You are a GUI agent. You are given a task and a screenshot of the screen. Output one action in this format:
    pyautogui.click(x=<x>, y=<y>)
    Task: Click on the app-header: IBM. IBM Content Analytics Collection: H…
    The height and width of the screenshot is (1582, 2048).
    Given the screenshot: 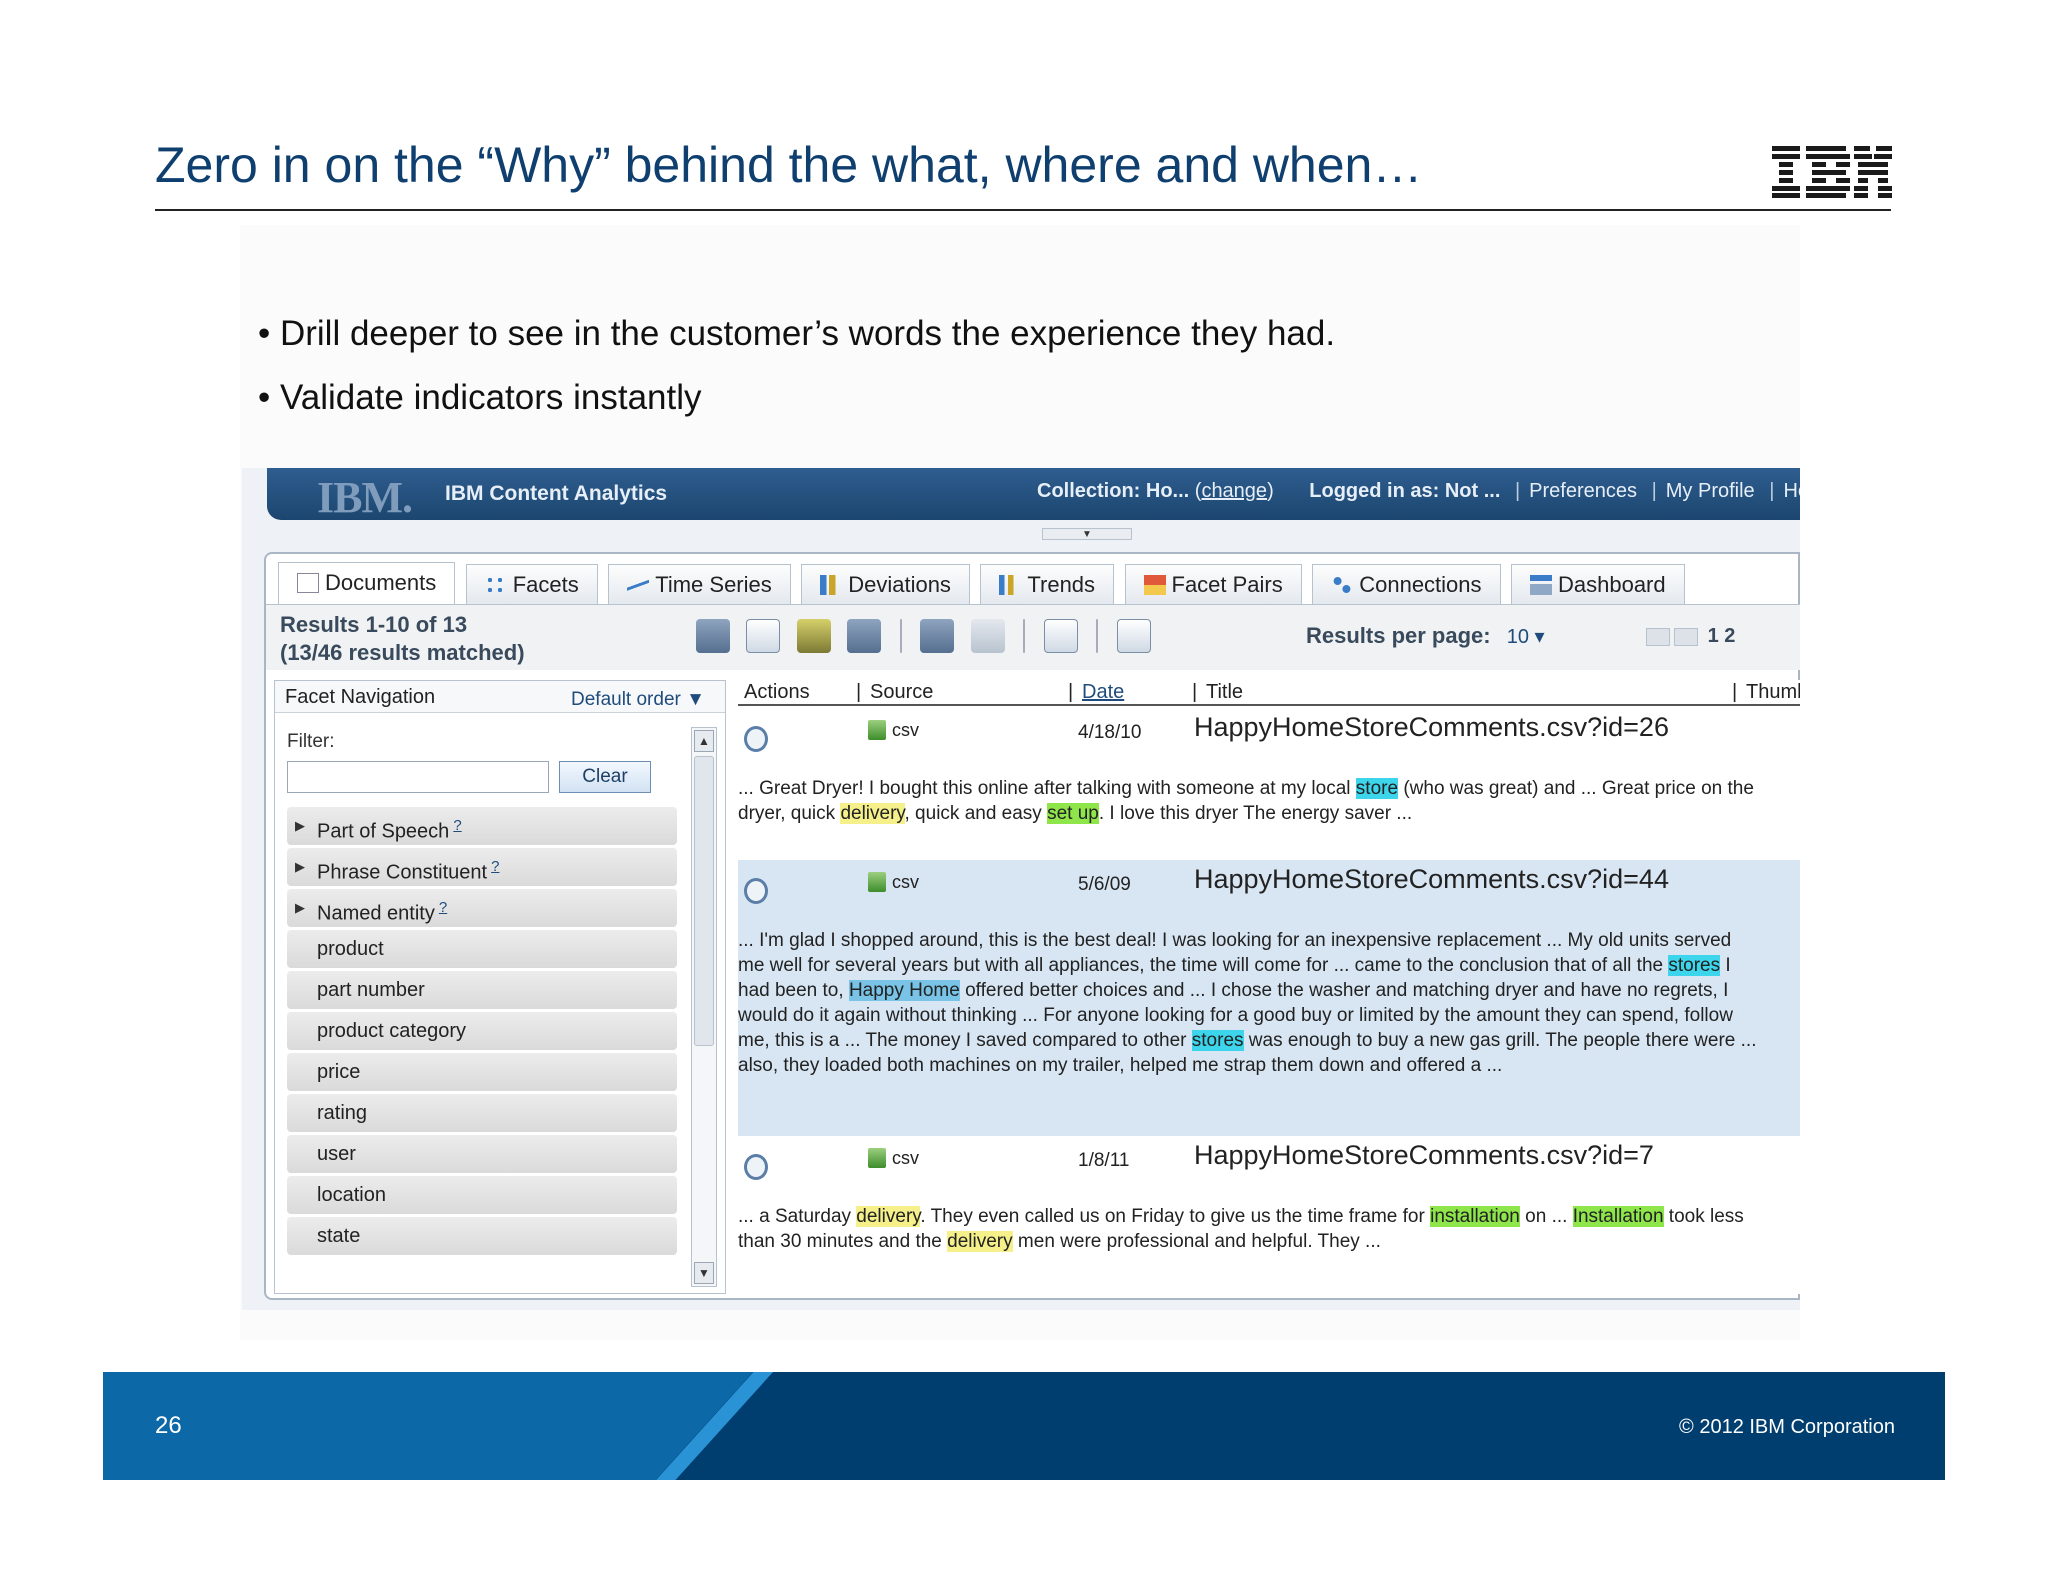 What is the action you would take?
    pyautogui.click(x=1033, y=495)
    